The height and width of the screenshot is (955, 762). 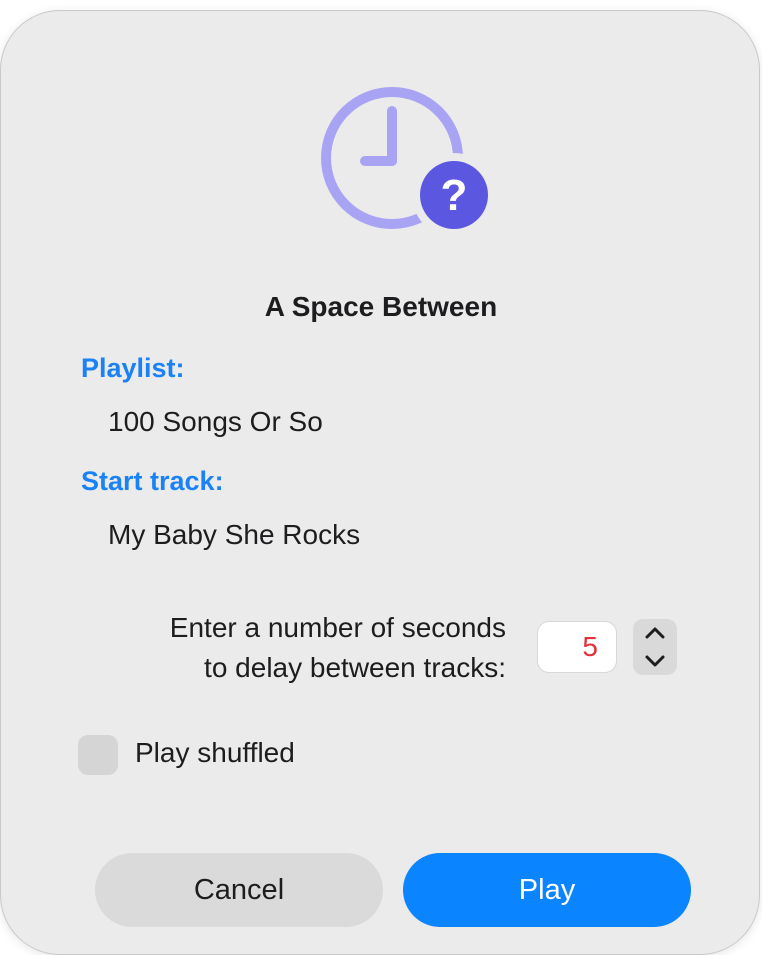 What do you see at coordinates (152, 481) in the screenshot?
I see `start-track-label: Start track:` at bounding box center [152, 481].